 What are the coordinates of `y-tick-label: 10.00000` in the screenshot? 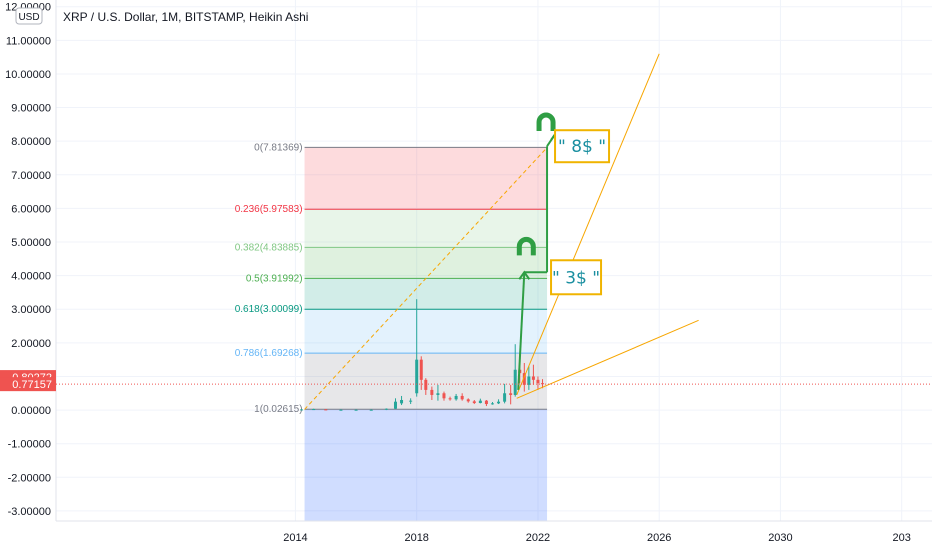 It's located at (28, 75).